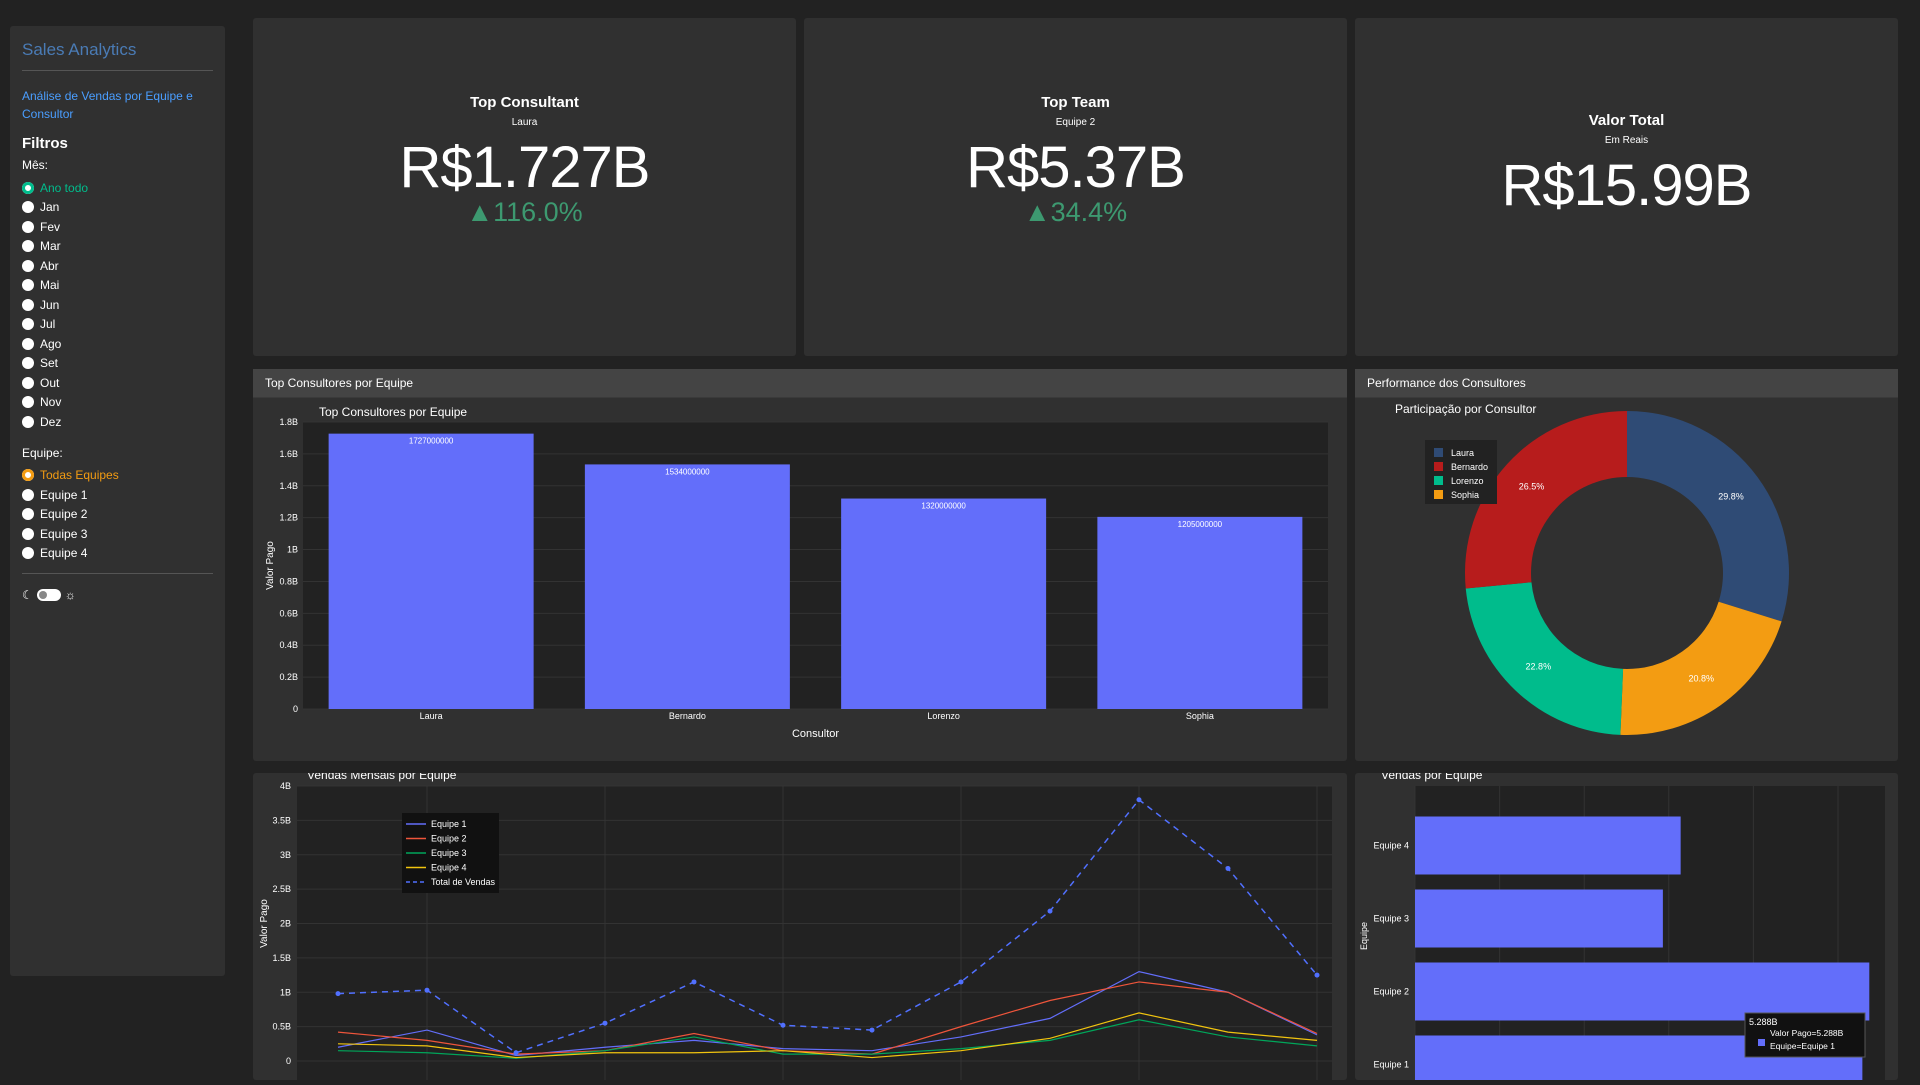 The width and height of the screenshot is (1920, 1085). I want to click on radio-label: Equipe 1, so click(64, 494).